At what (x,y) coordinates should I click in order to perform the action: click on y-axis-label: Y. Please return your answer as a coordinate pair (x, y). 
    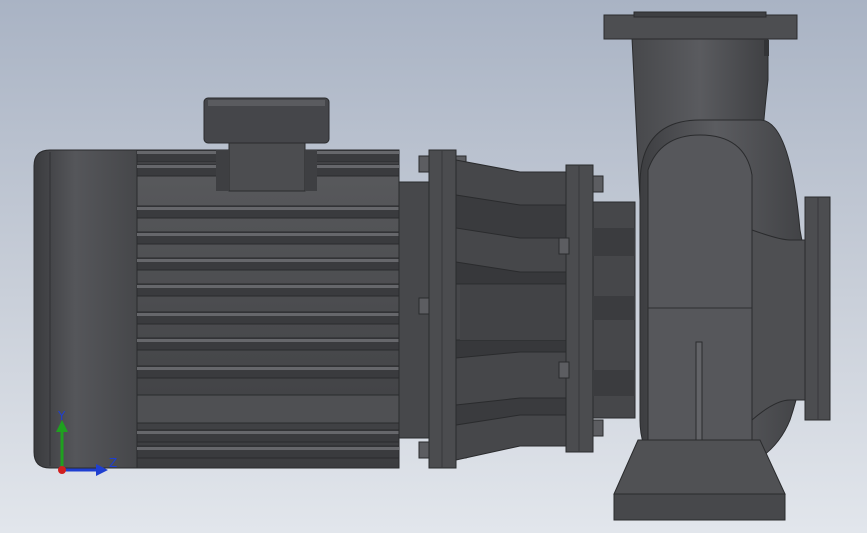
    Looking at the image, I should click on (61, 416).